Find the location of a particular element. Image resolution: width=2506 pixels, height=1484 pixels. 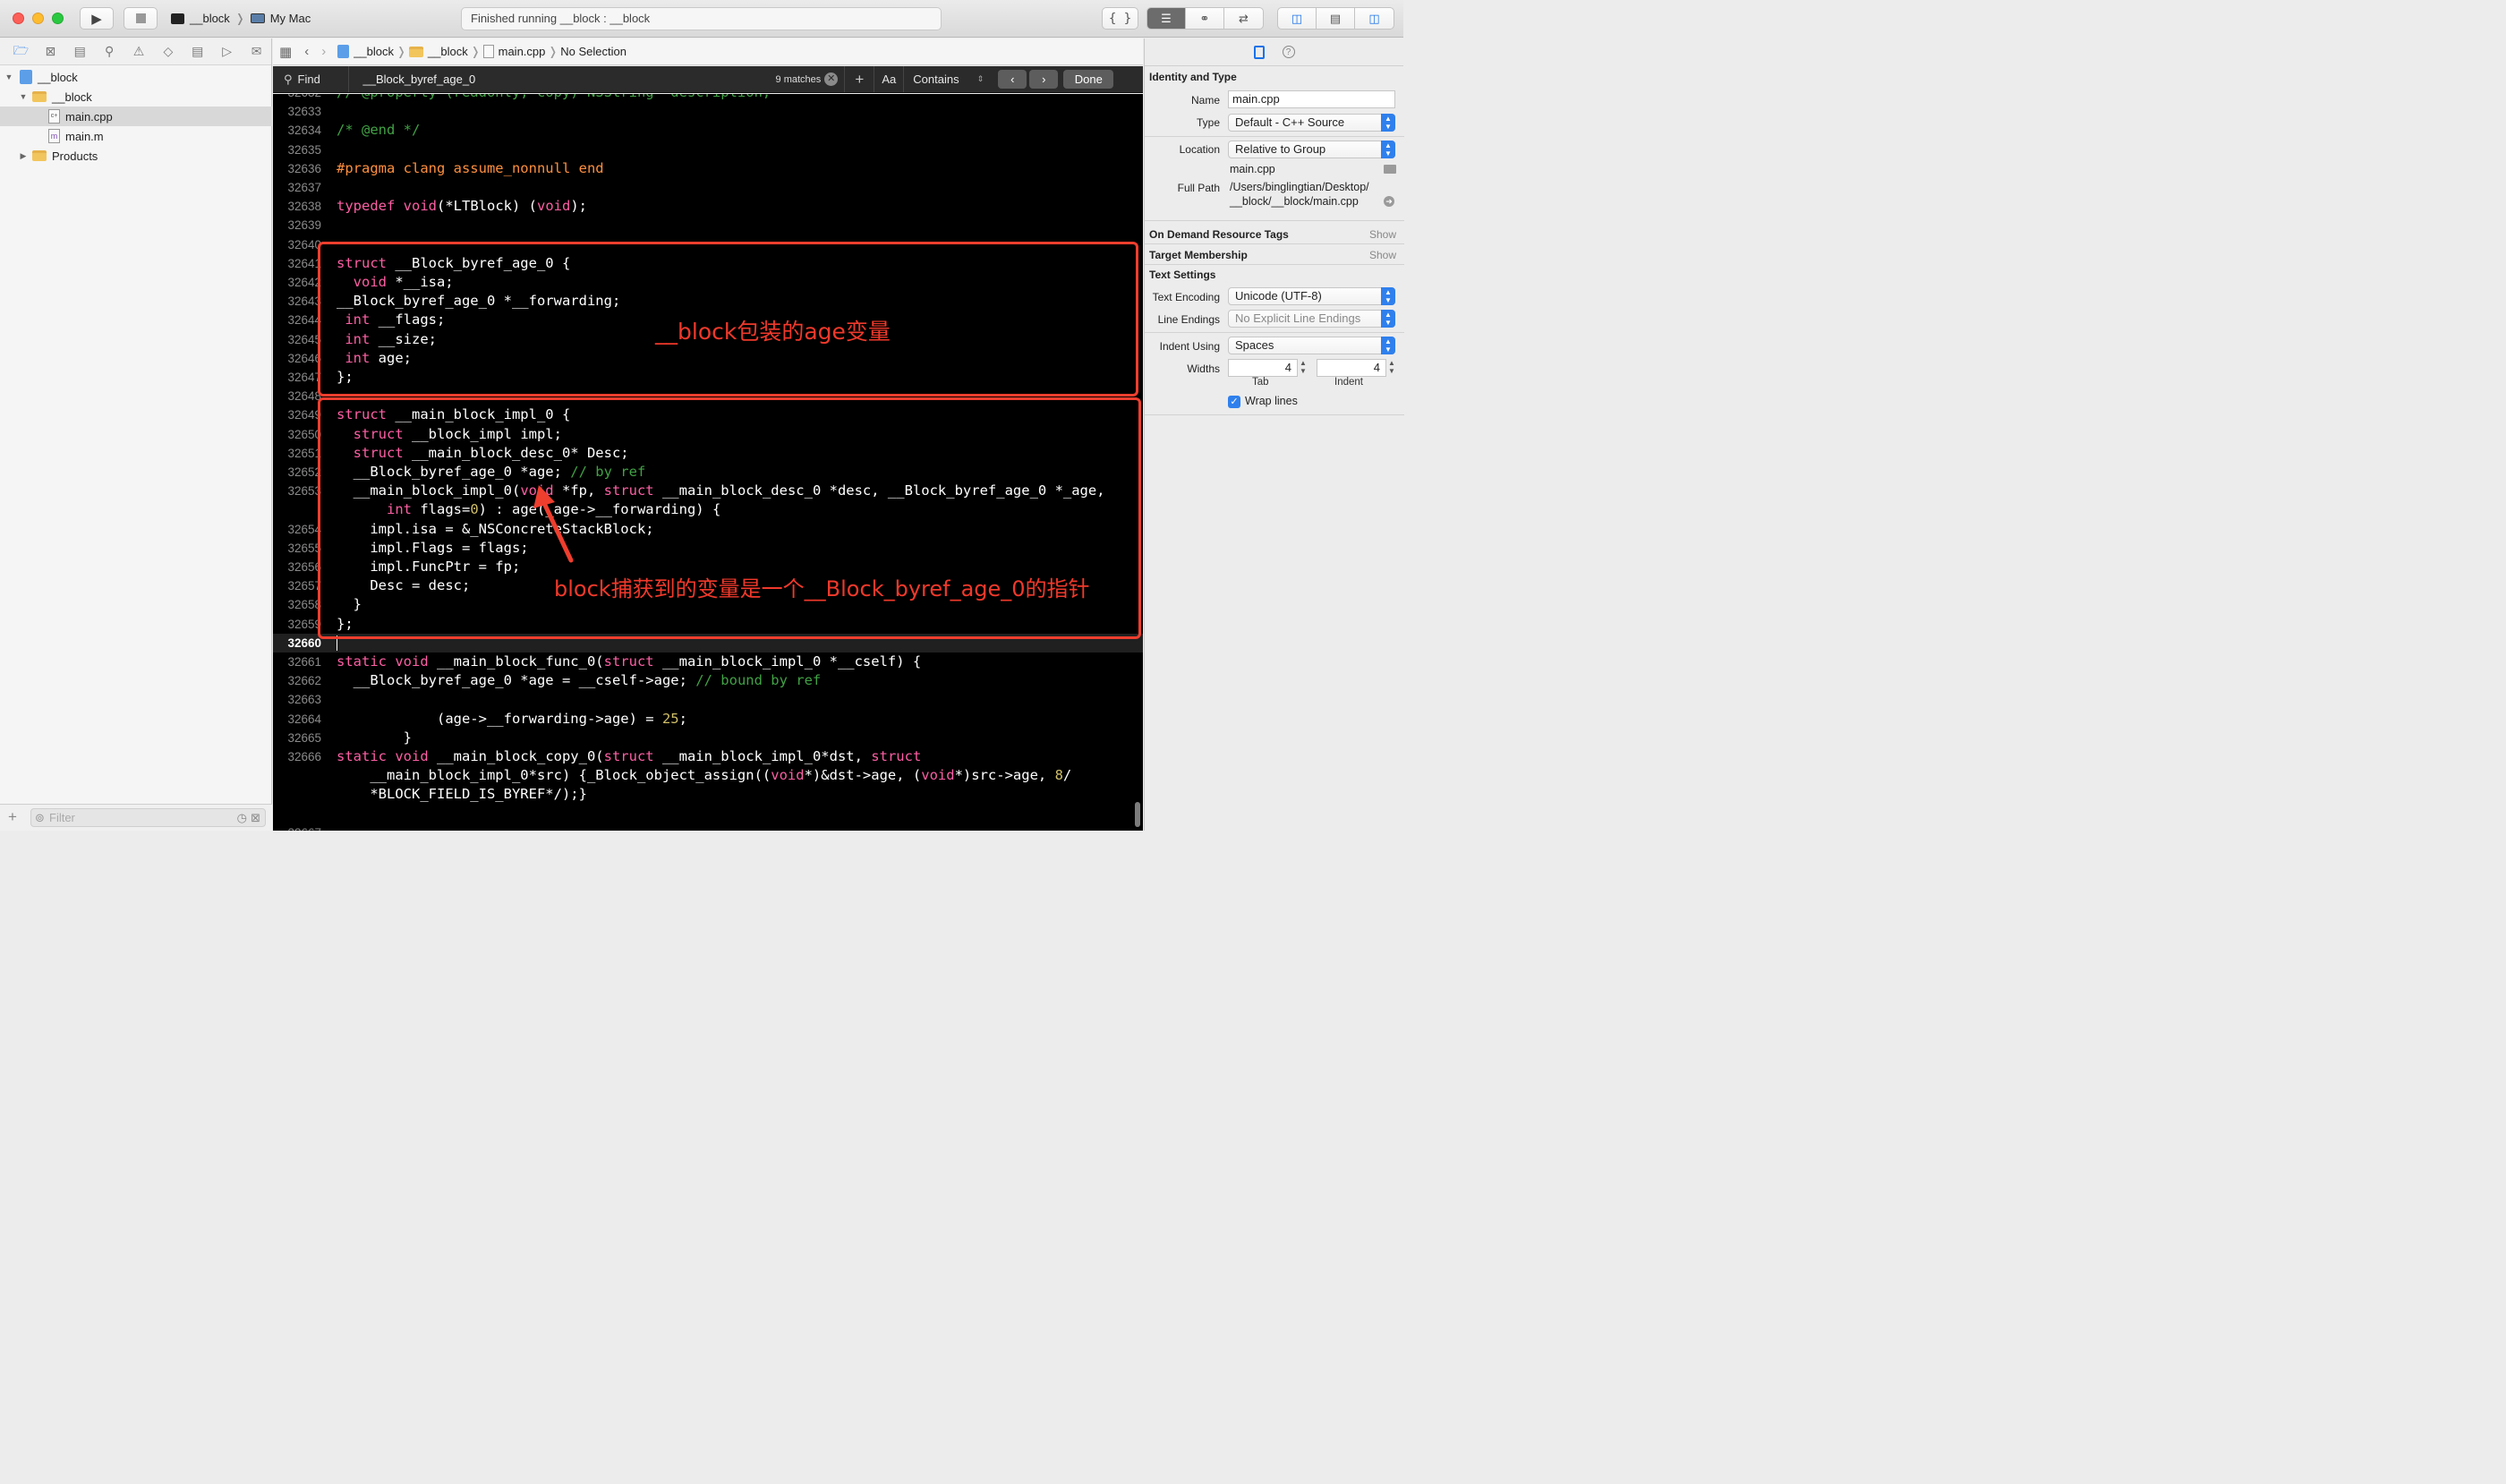

code-line: 32667 is located at coordinates (708, 827).